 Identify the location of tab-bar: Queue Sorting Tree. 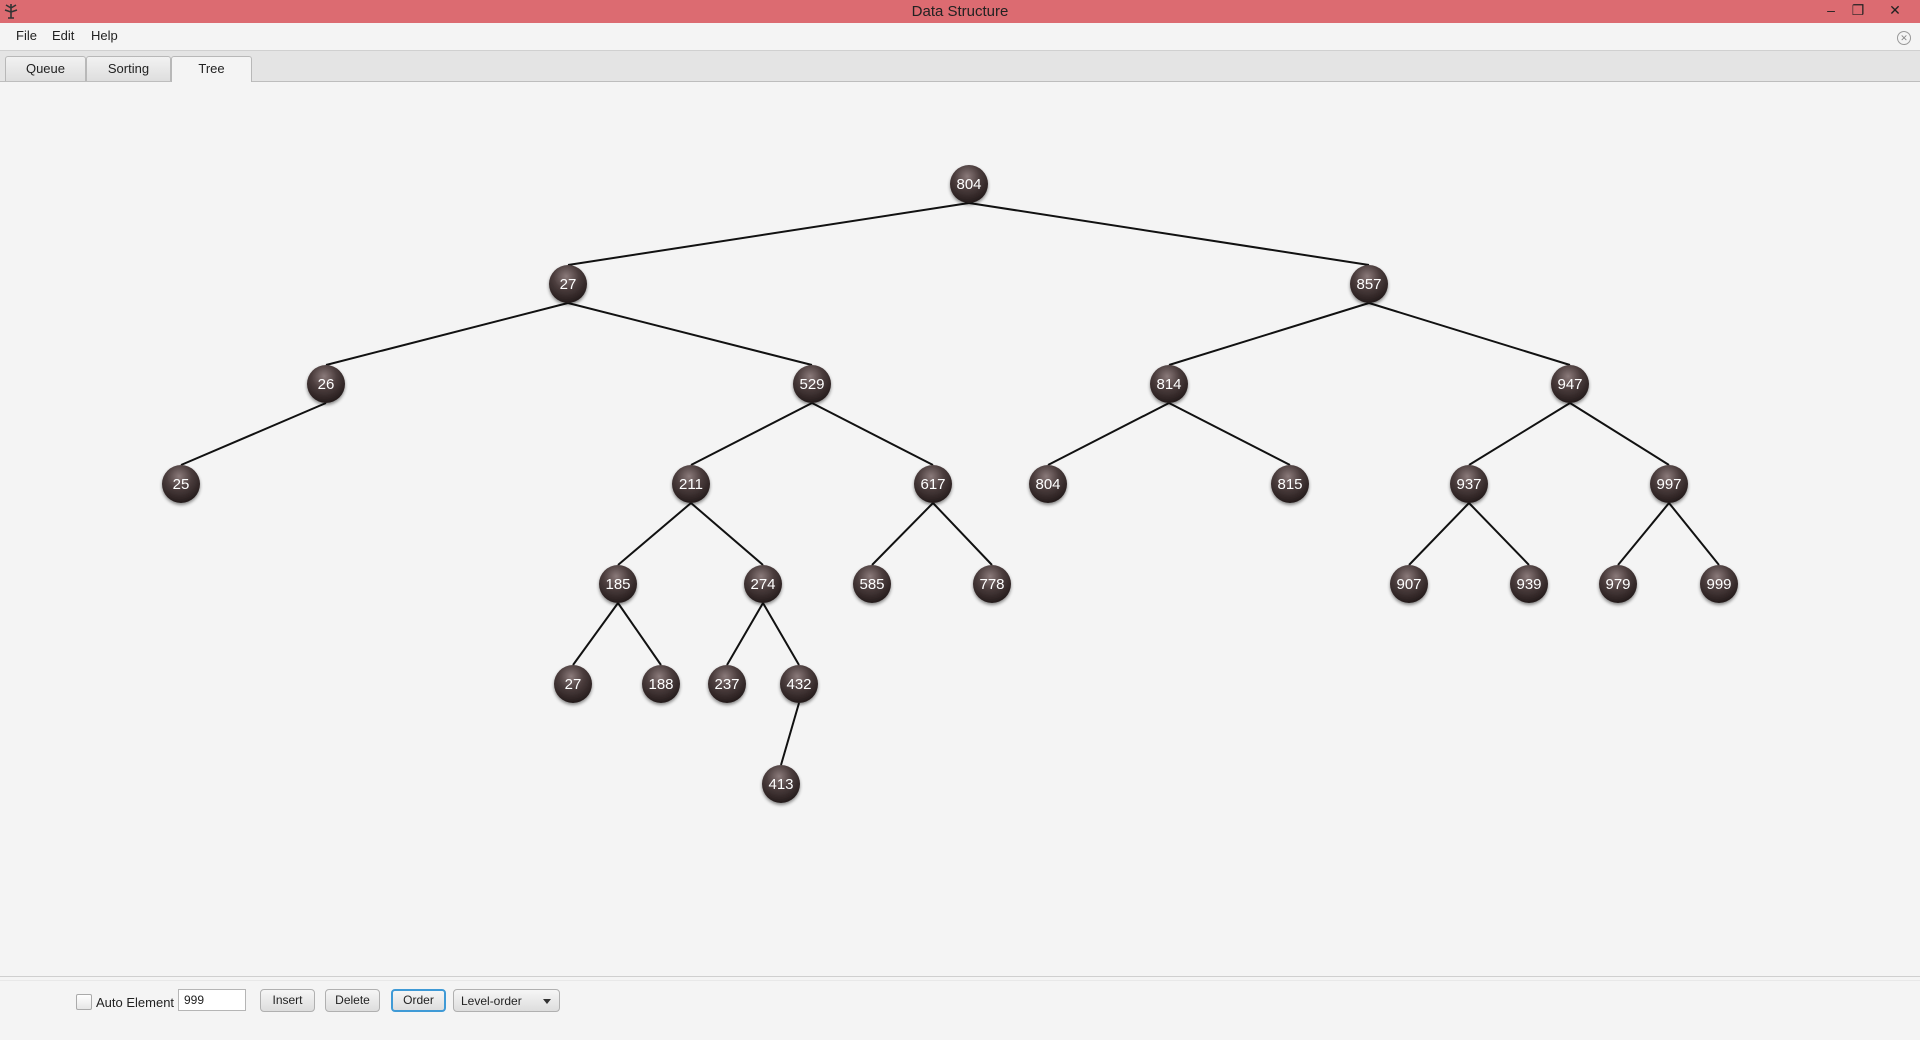
(960, 66).